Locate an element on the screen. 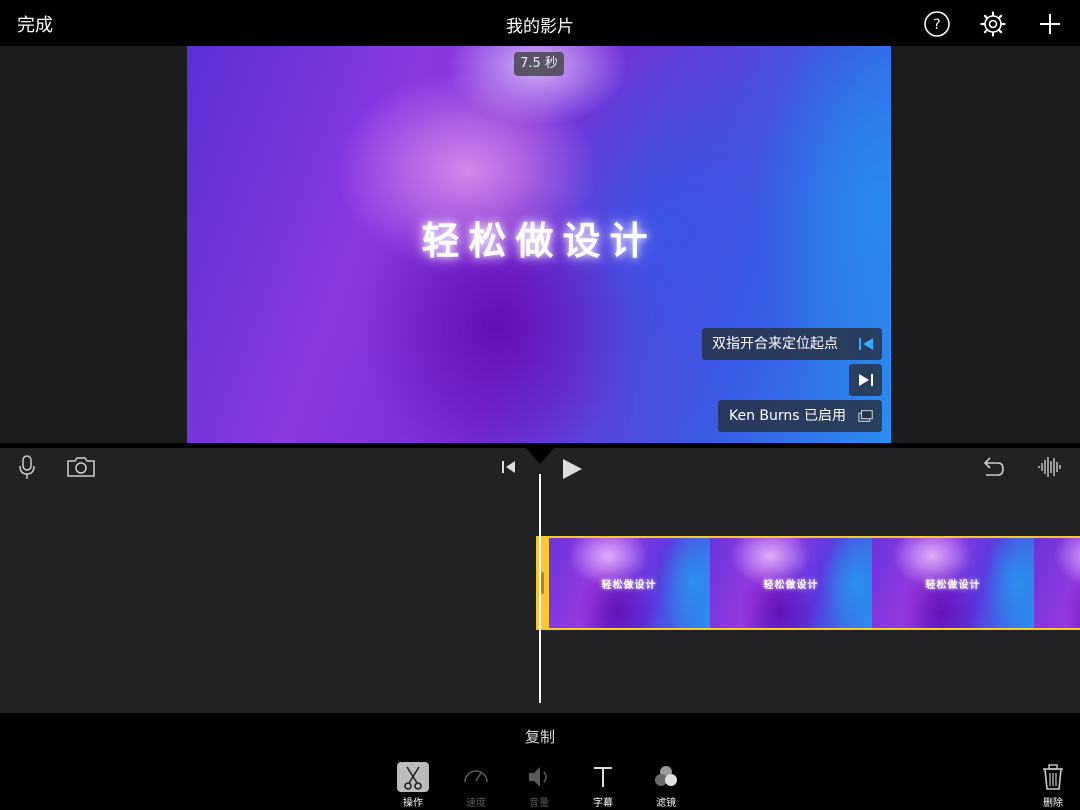 Image resolution: width=1080 pixels, height=810 pixels. ken-burns-label: Ken Burns 已启用 is located at coordinates (788, 416).